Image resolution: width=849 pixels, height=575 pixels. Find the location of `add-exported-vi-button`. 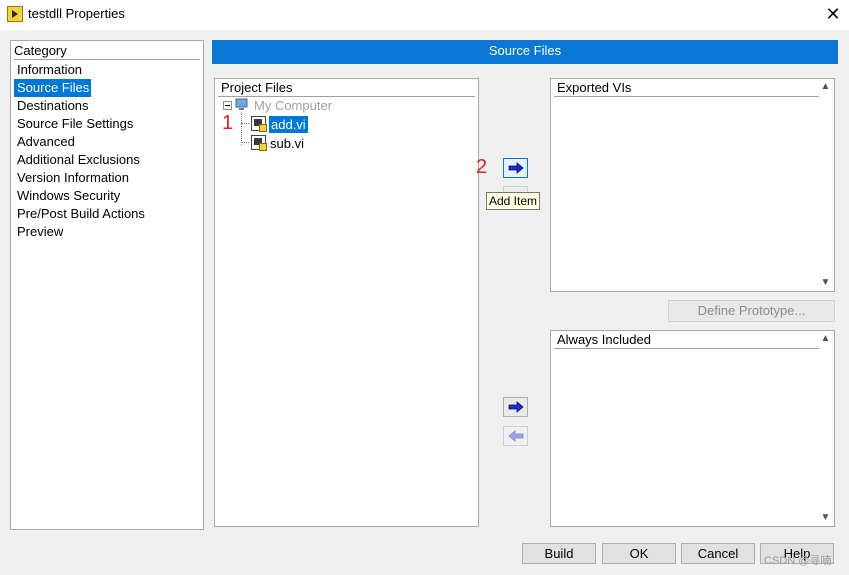

add-exported-vi-button is located at coordinates (515, 168).